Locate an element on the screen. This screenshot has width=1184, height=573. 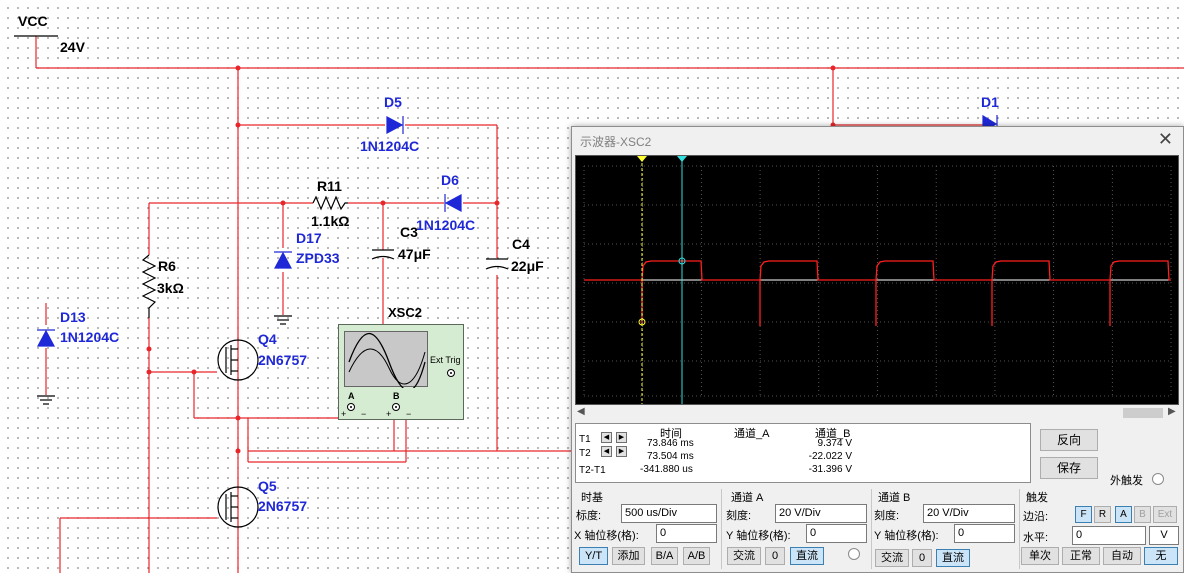
ch-a-minus: − is located at coordinates (364, 414).